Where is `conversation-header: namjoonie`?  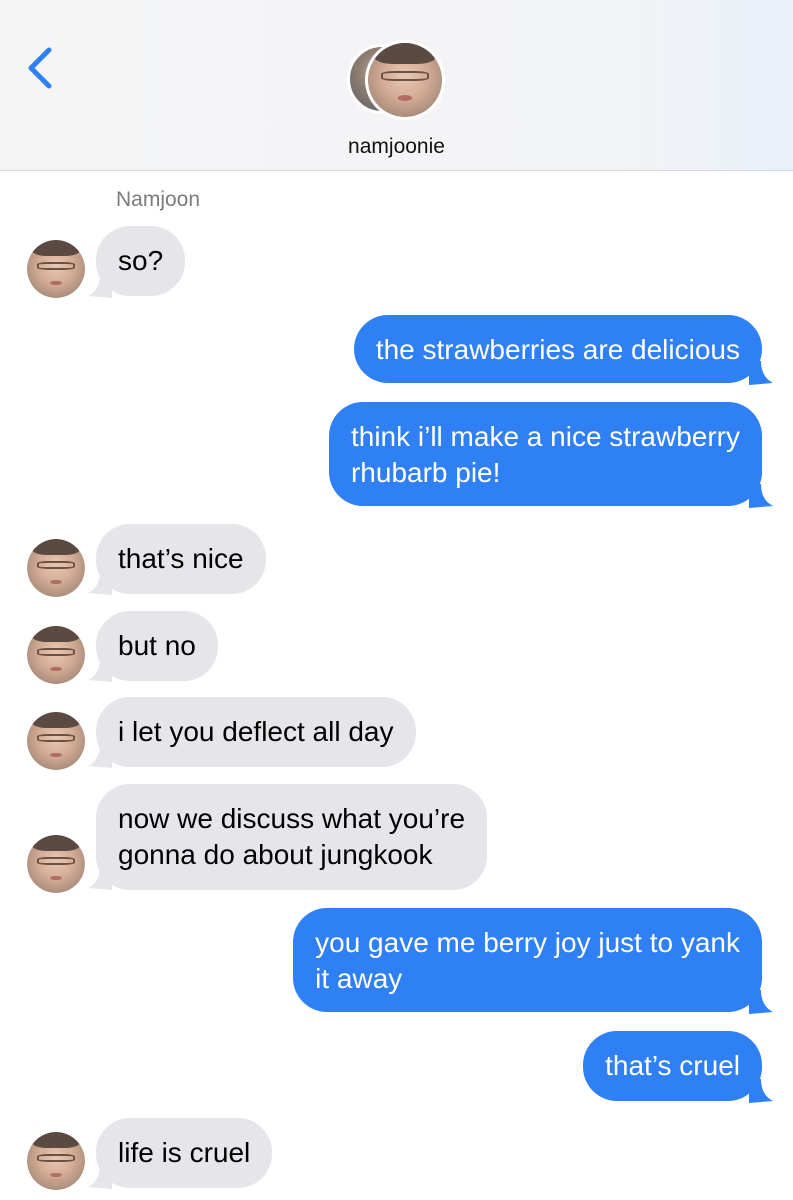
conversation-header: namjoonie is located at coordinates (396, 85).